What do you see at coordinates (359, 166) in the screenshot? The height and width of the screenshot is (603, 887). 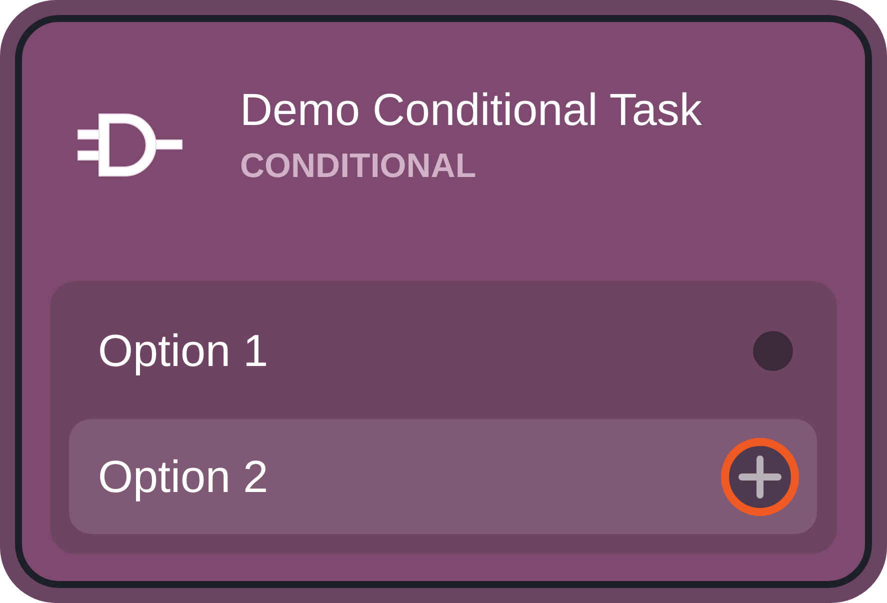 I see `task-type-label: CONDITIONAL` at bounding box center [359, 166].